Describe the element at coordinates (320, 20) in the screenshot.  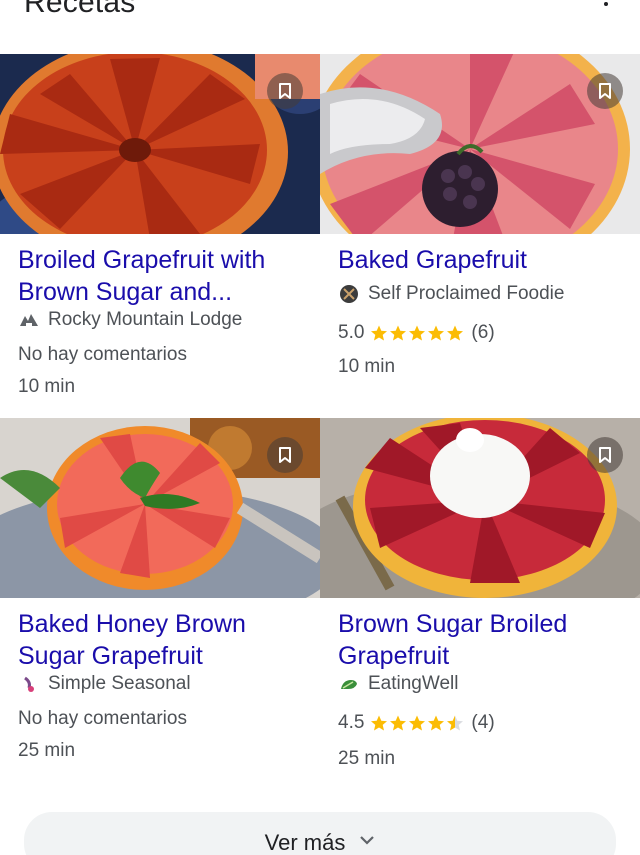
I see `header: Recetas` at that location.